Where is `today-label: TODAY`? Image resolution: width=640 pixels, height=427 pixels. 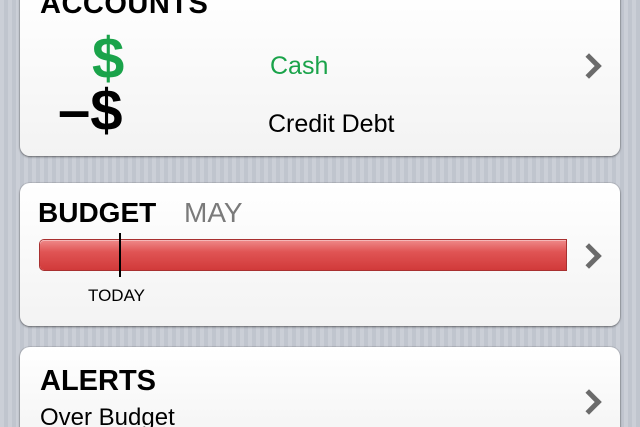
today-label: TODAY is located at coordinates (116, 295).